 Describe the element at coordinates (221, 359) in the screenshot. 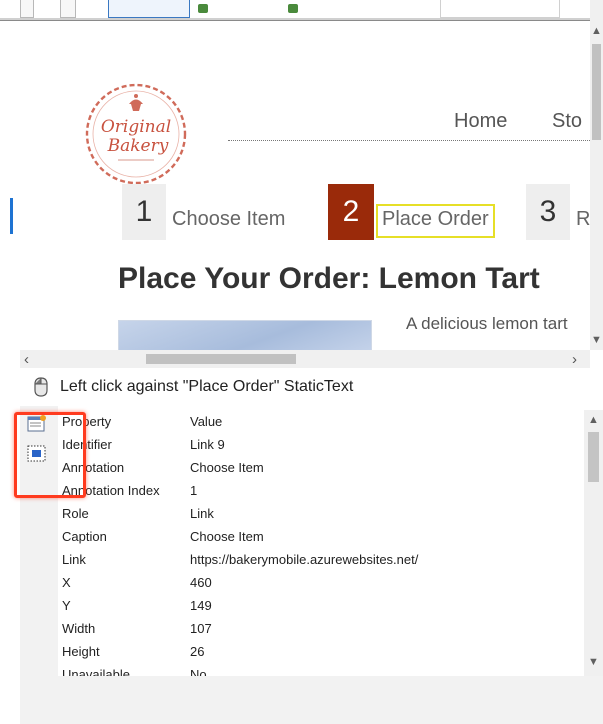

I see `page-horizontal-scroll-thumb` at that location.